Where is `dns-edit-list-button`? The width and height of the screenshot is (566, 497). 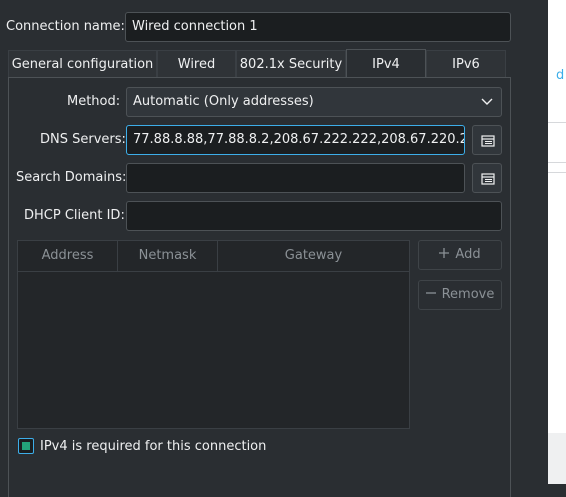
dns-edit-list-button is located at coordinates (487, 140).